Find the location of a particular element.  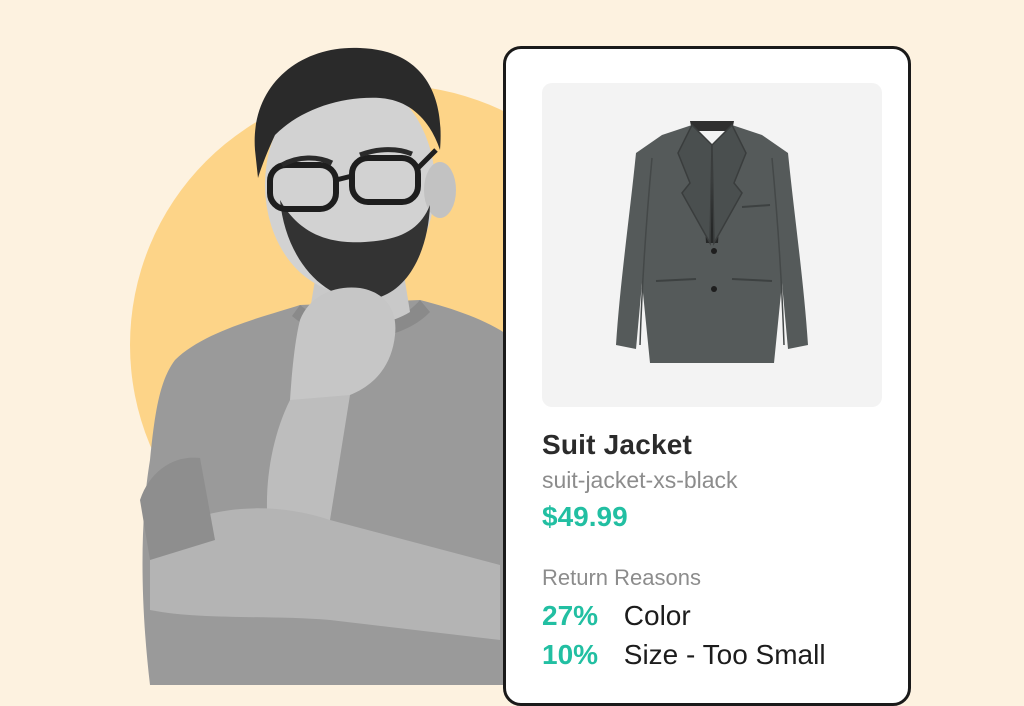

return-reasons-heading: Return Reasons is located at coordinates (621, 577).